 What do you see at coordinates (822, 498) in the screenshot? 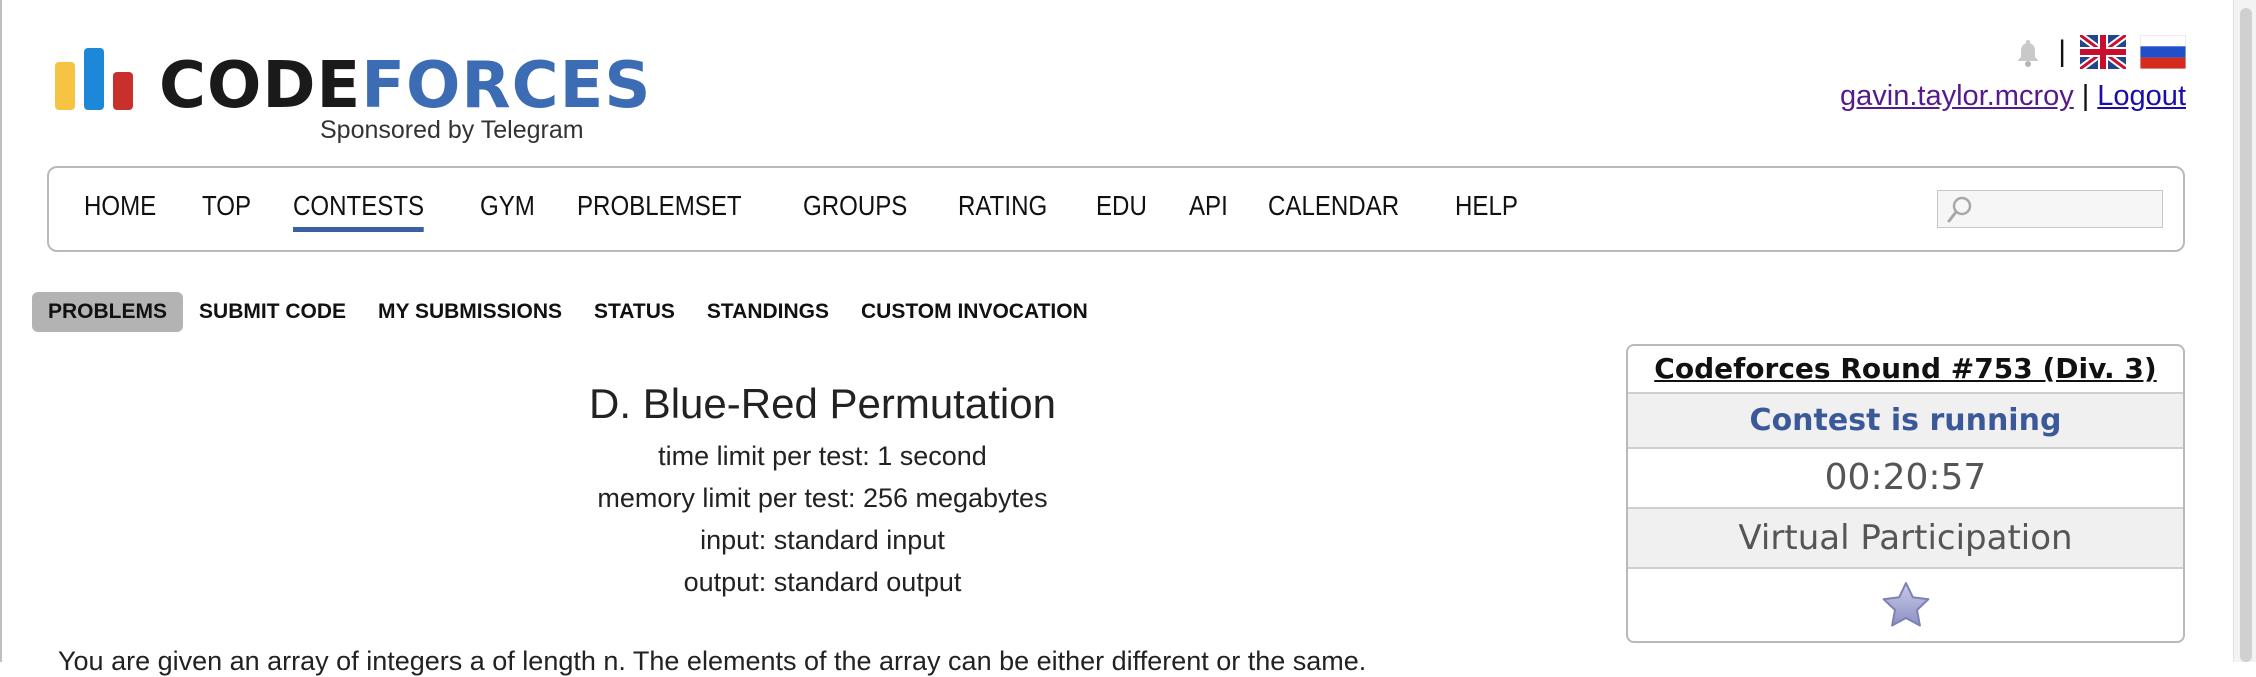
I see `memory-limit: memory limit per test: 256 megabytes` at bounding box center [822, 498].